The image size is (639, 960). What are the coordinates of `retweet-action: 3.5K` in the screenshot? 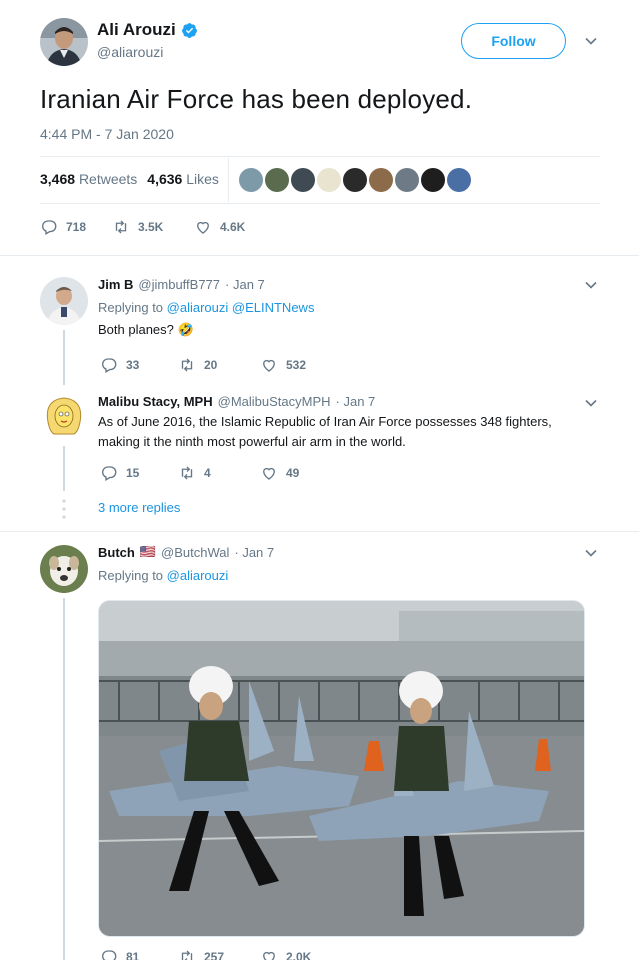 It's located at (153, 227).